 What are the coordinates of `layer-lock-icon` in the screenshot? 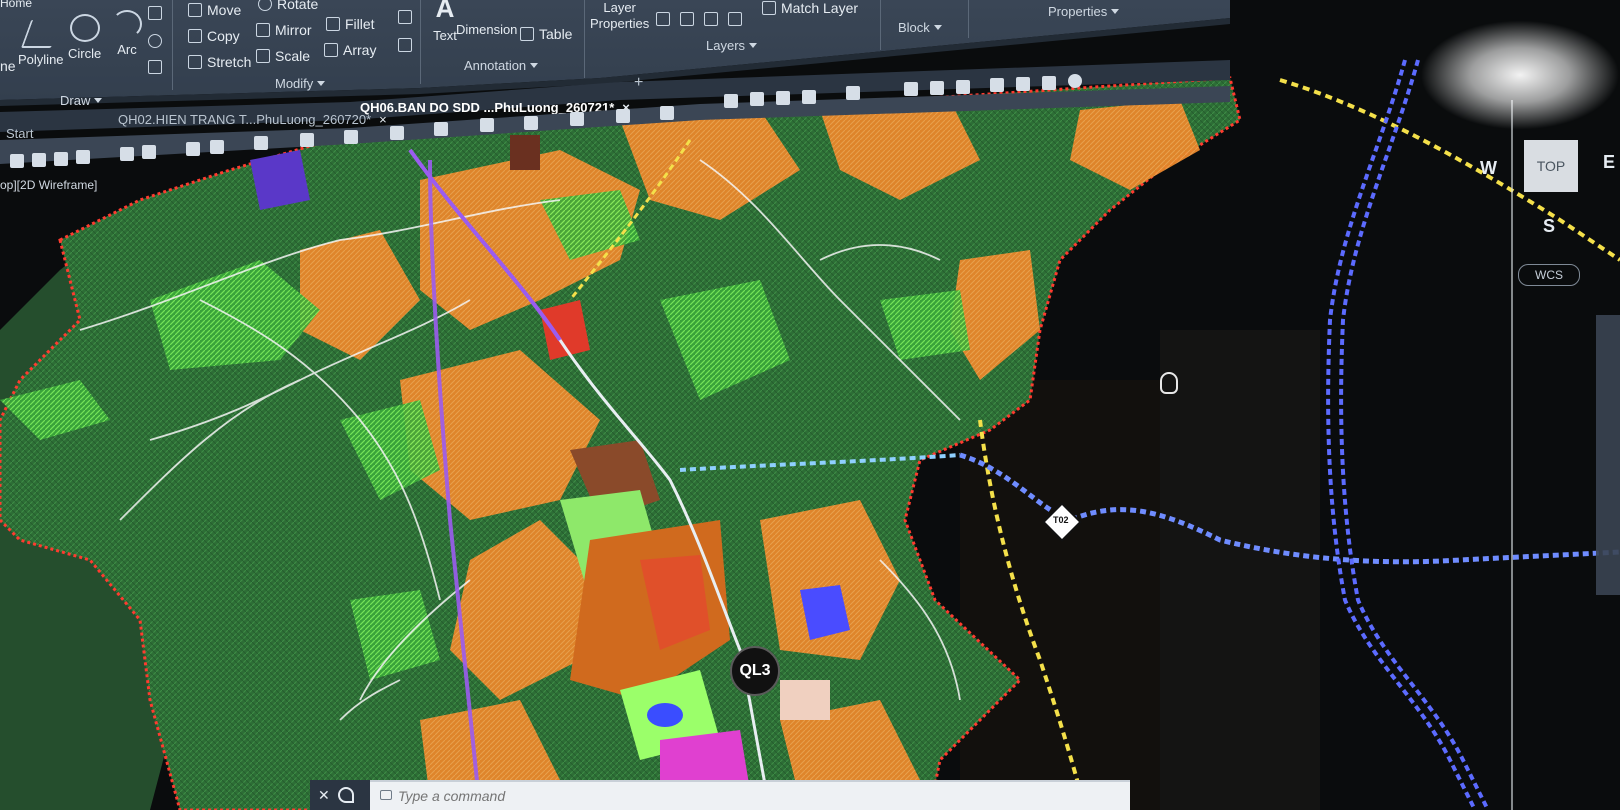 It's located at (735, 19).